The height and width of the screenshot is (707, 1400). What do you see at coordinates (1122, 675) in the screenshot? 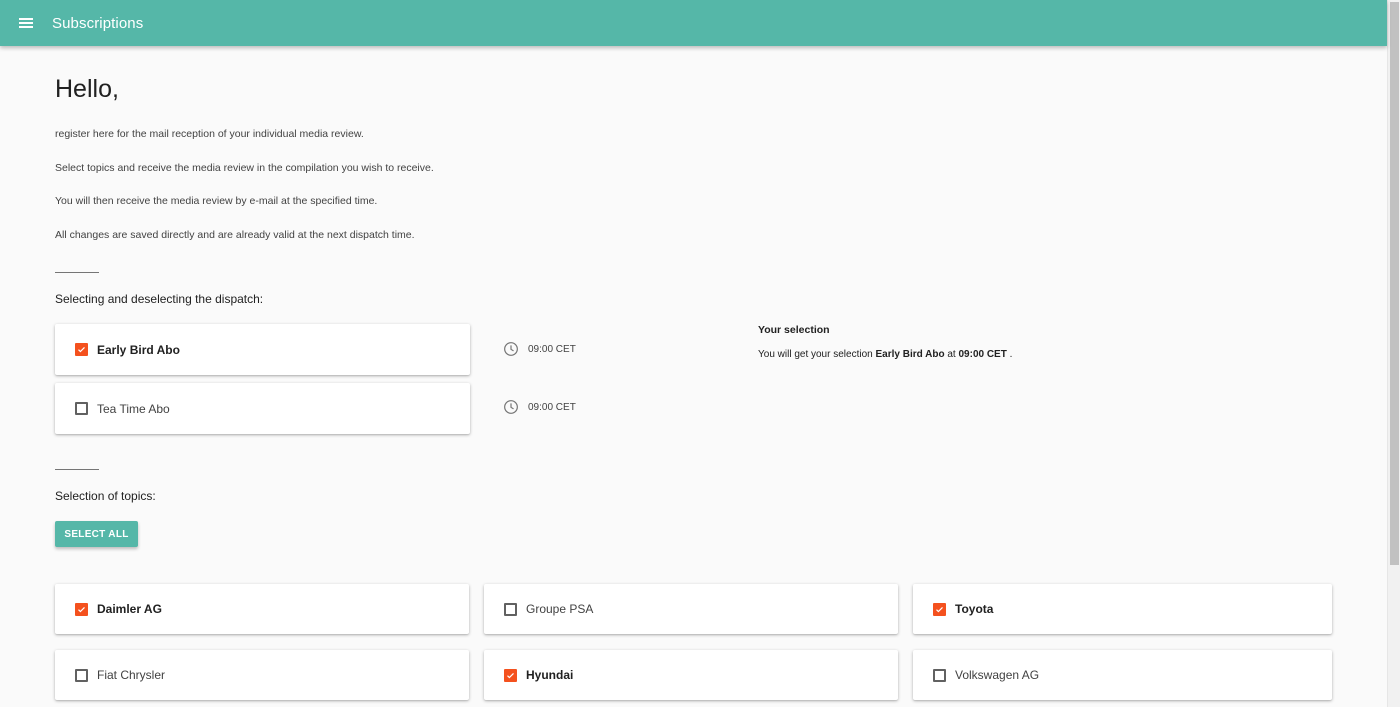
I see `topic-card-volkswagen: Volkswagen AG` at bounding box center [1122, 675].